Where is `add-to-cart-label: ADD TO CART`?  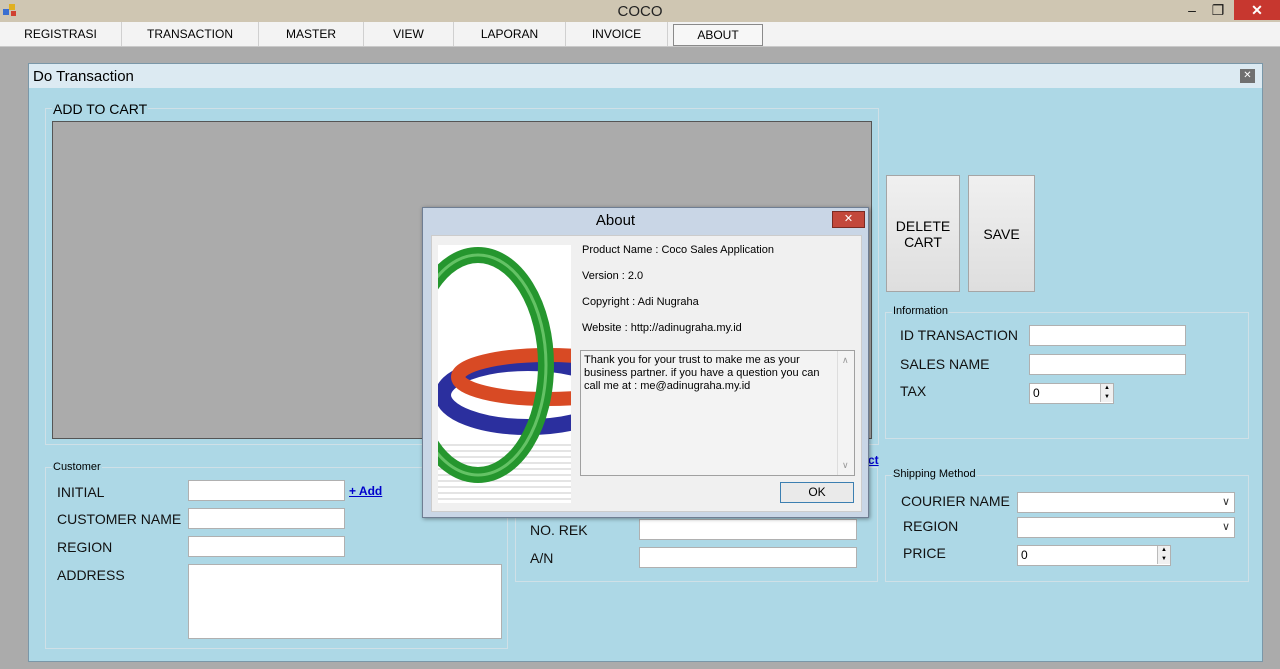
add-to-cart-label: ADD TO CART is located at coordinates (100, 109).